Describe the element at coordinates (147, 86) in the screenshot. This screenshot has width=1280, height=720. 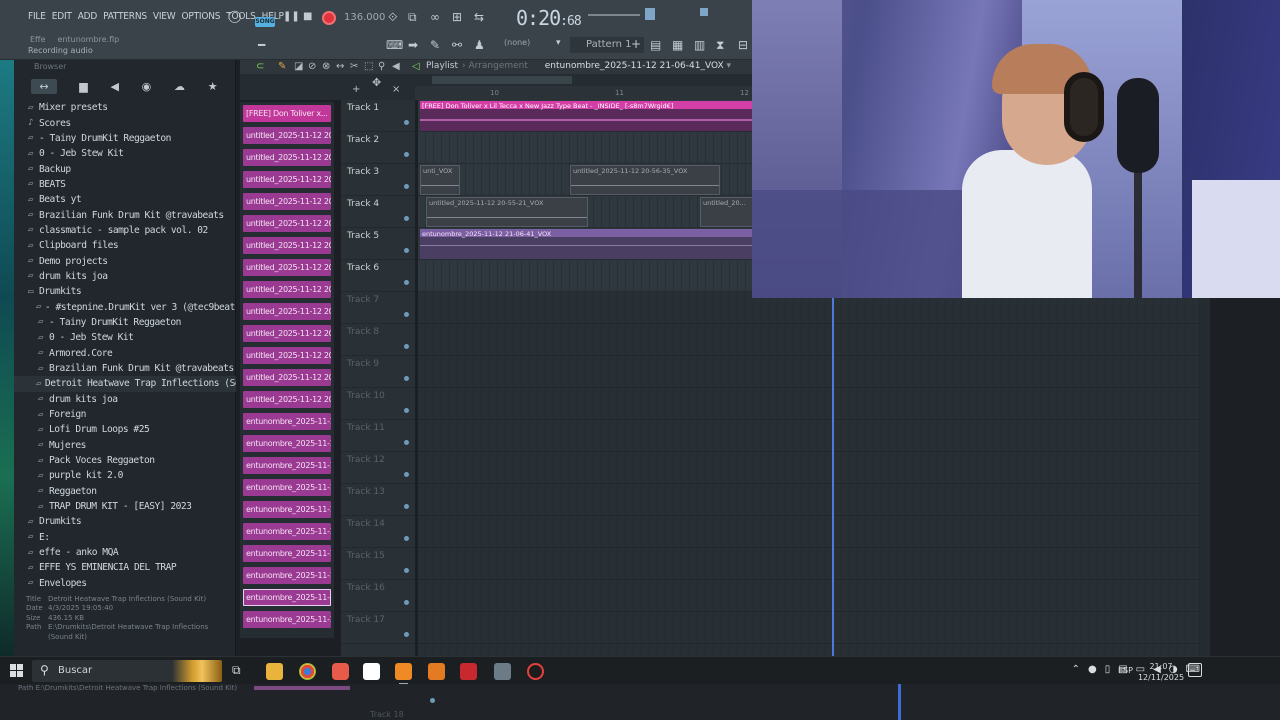
I see `browser-plugin-icon: ◉` at that location.